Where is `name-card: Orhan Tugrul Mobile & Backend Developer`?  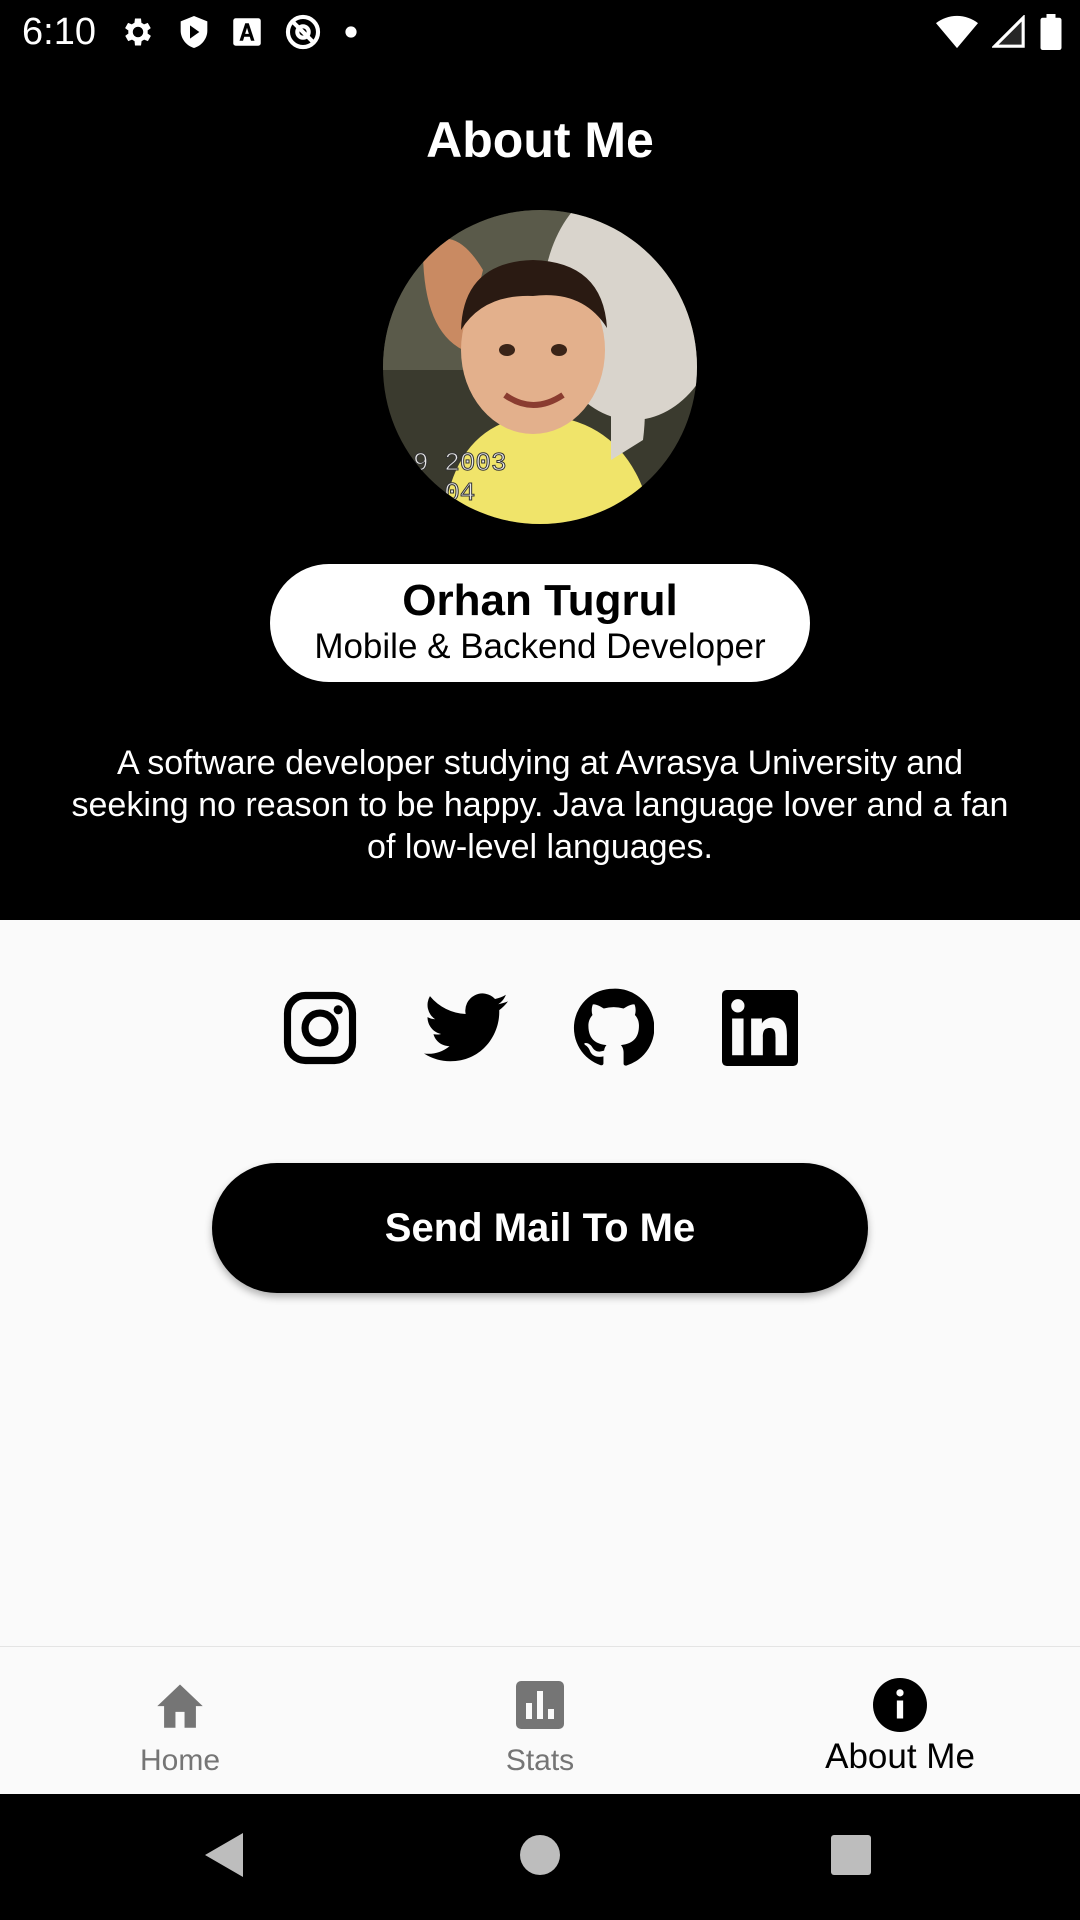 name-card: Orhan Tugrul Mobile & Backend Developer is located at coordinates (540, 623).